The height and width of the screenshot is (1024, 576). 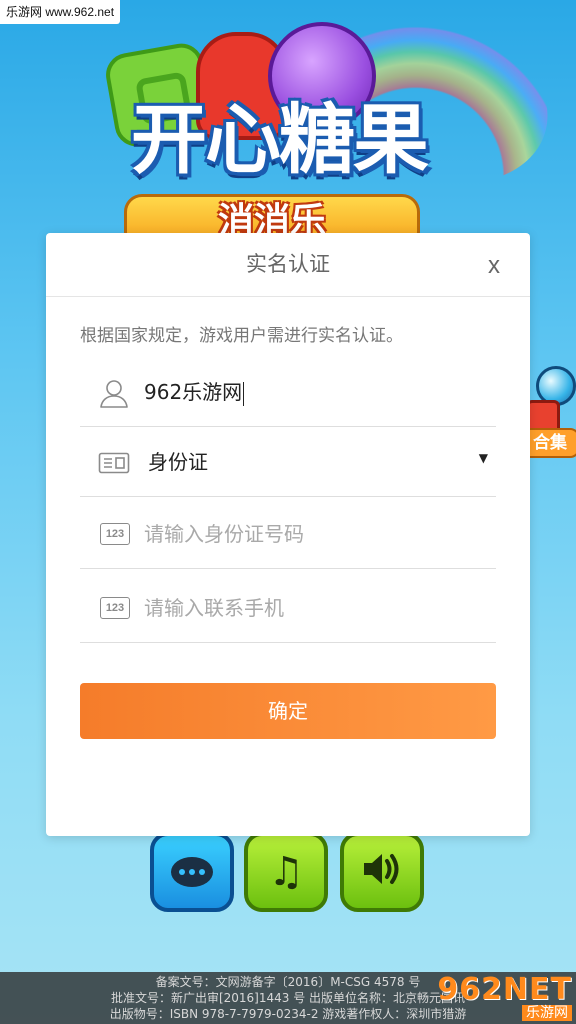 What do you see at coordinates (60, 12) in the screenshot?
I see `site-watermark: 乐游网 www.962.net` at bounding box center [60, 12].